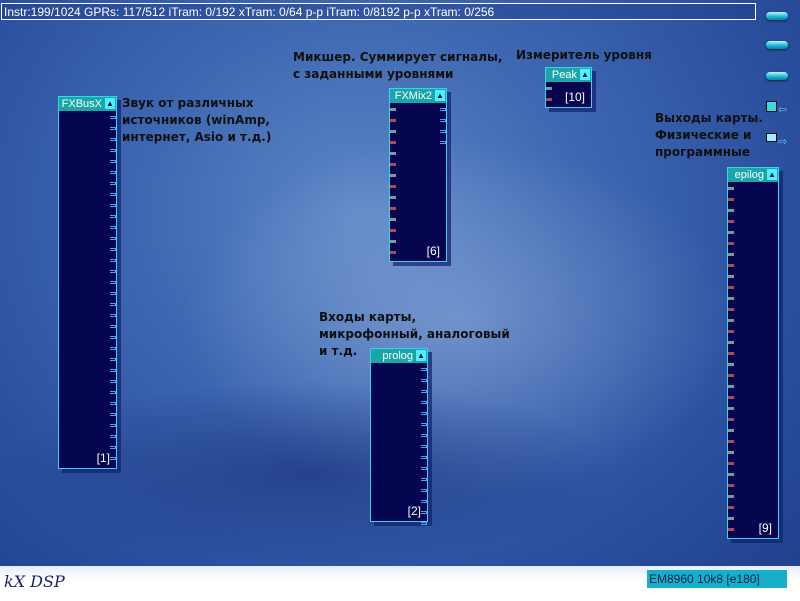  What do you see at coordinates (779, 109) in the screenshot?
I see `save-button: ⇦` at bounding box center [779, 109].